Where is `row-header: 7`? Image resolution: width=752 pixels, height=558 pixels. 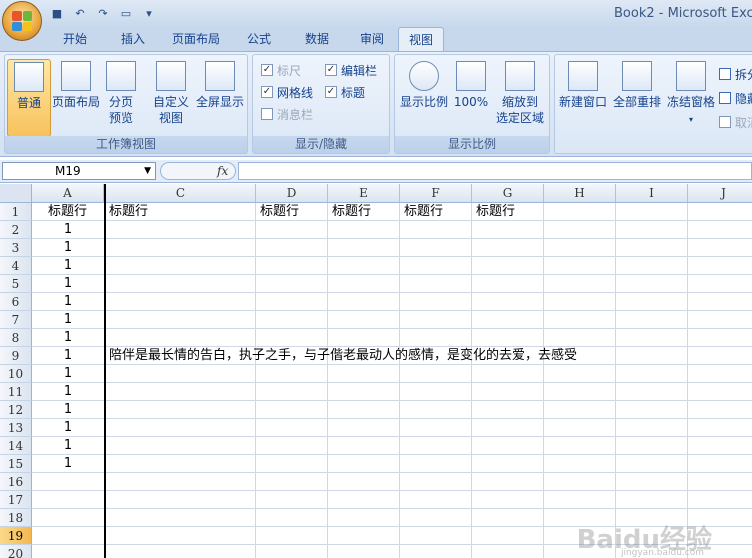 row-header: 7 is located at coordinates (16, 320).